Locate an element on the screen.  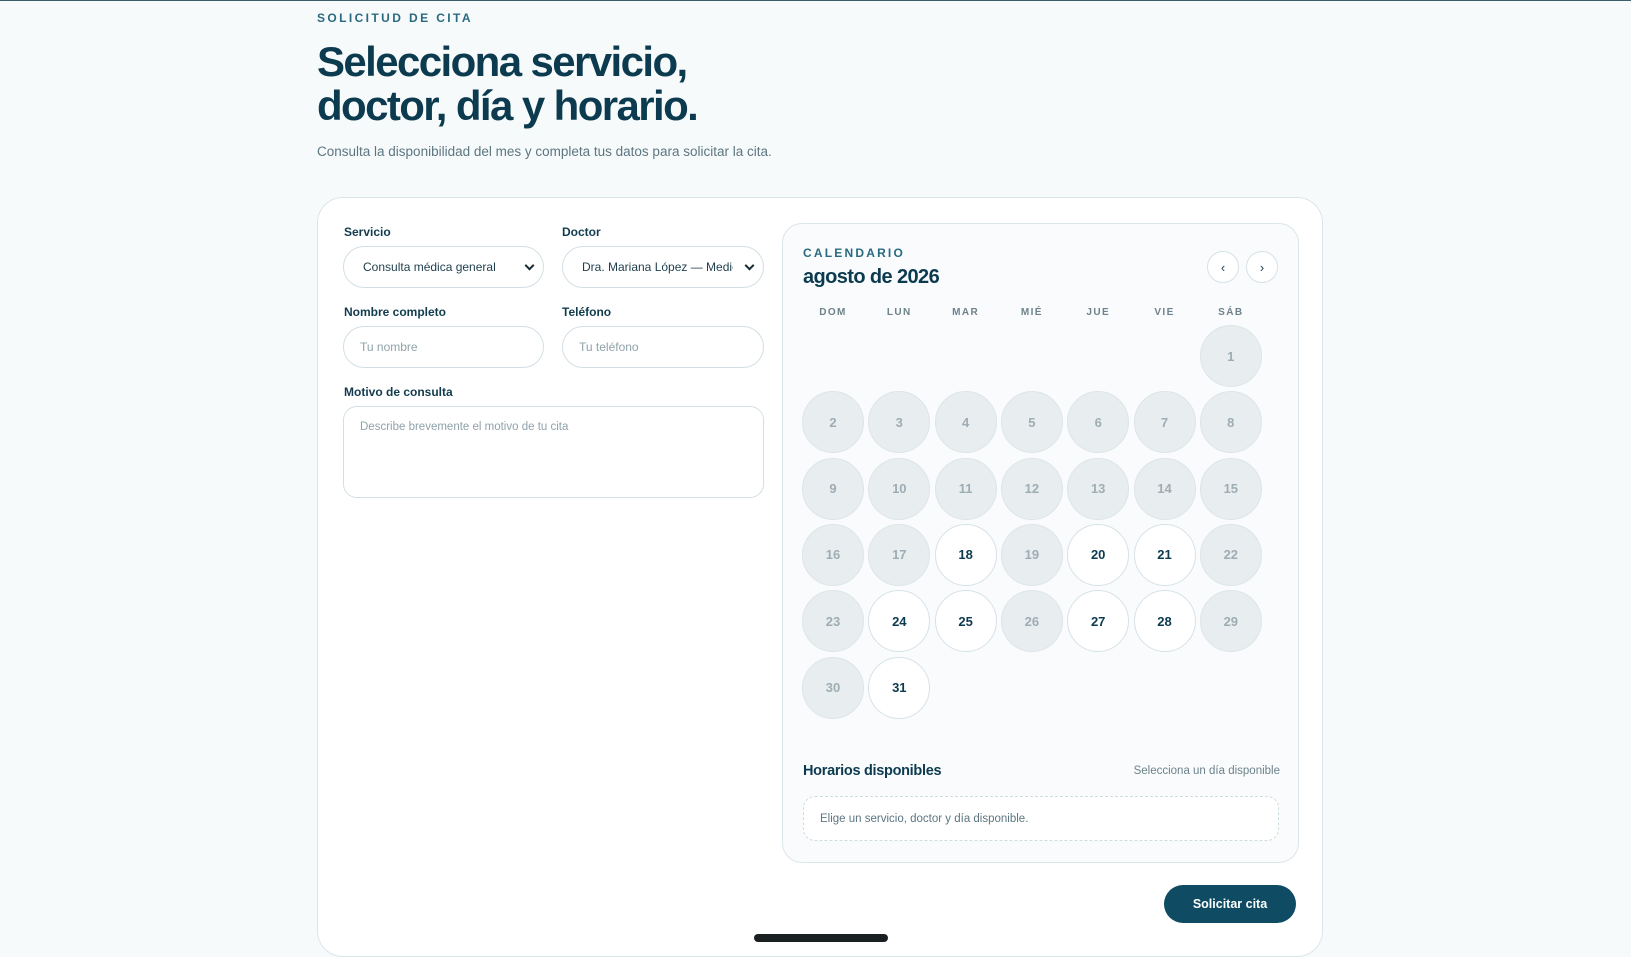
chevron-left-icon: ‹ is located at coordinates (1223, 267).